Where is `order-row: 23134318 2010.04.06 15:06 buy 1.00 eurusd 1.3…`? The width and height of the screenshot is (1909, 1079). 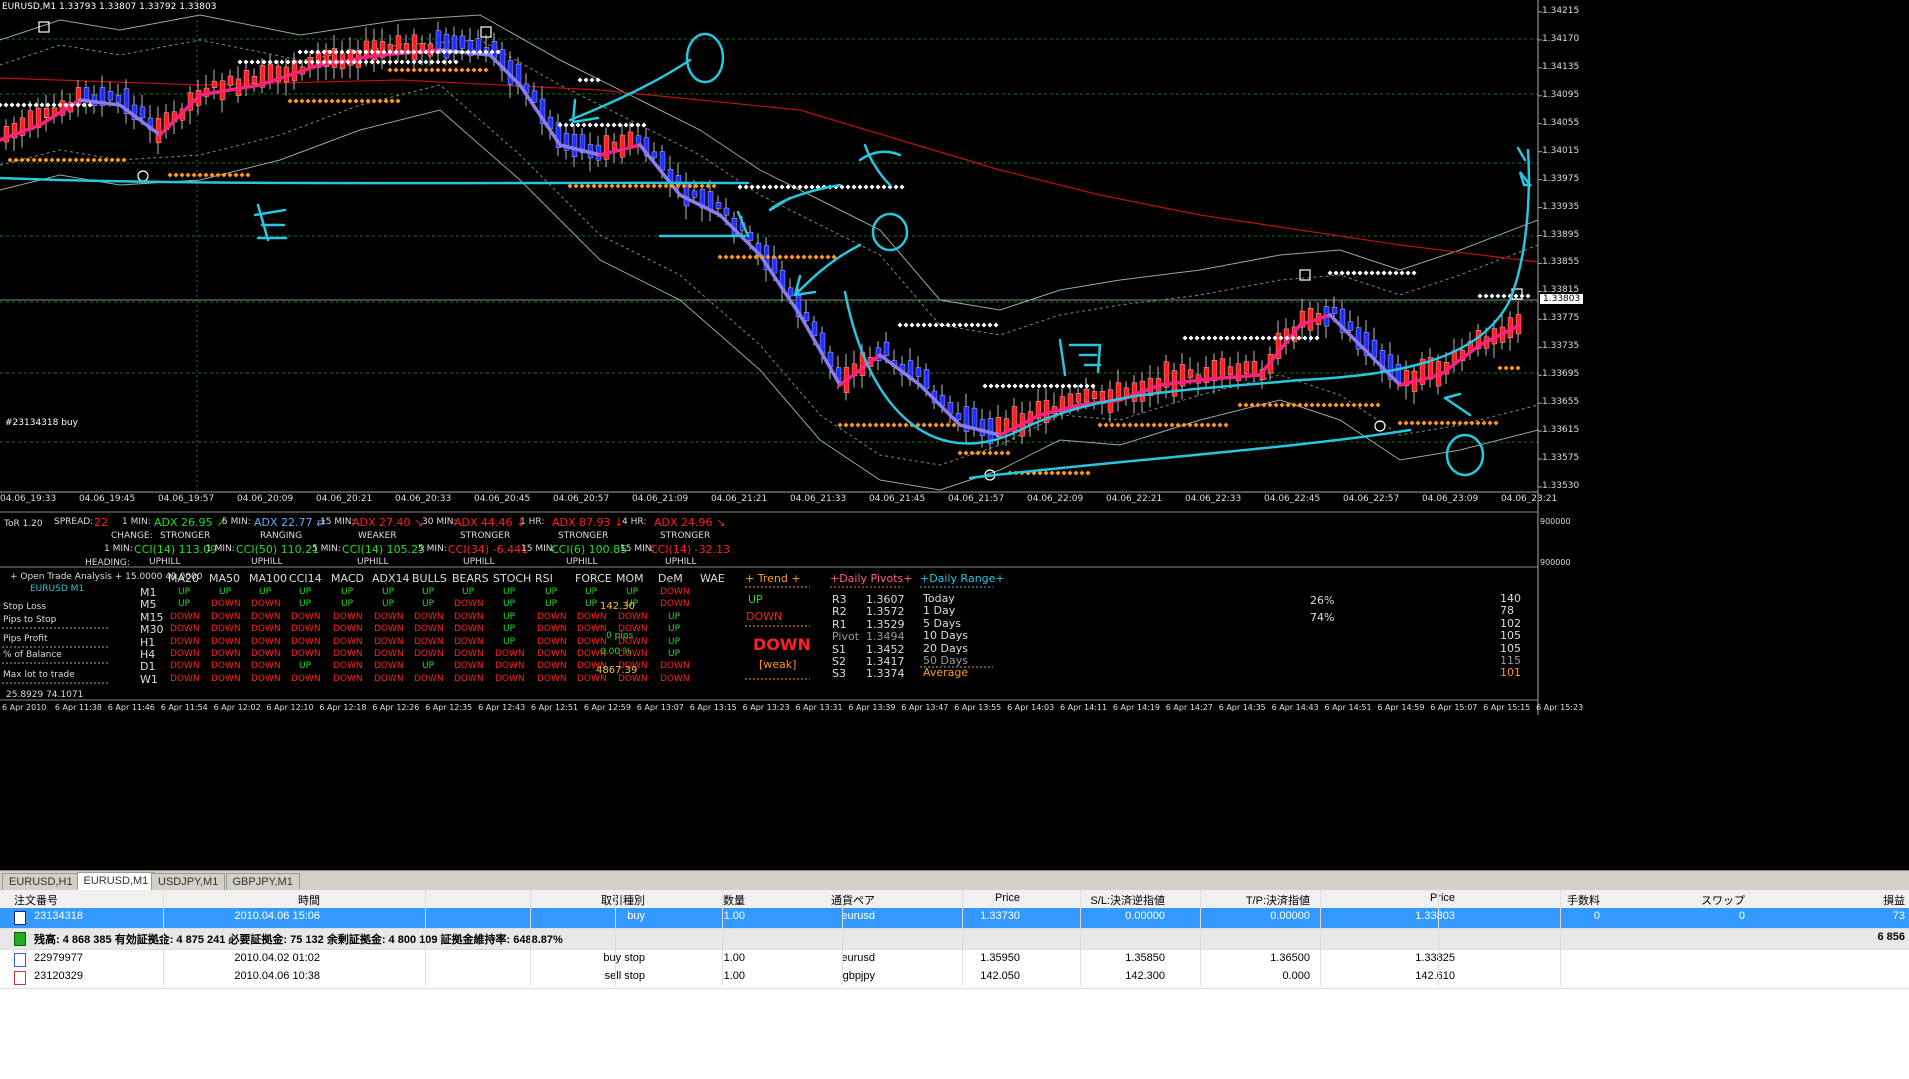 order-row: 23134318 2010.04.06 15:06 buy 1.00 eurusd 1.3… is located at coordinates (954, 918).